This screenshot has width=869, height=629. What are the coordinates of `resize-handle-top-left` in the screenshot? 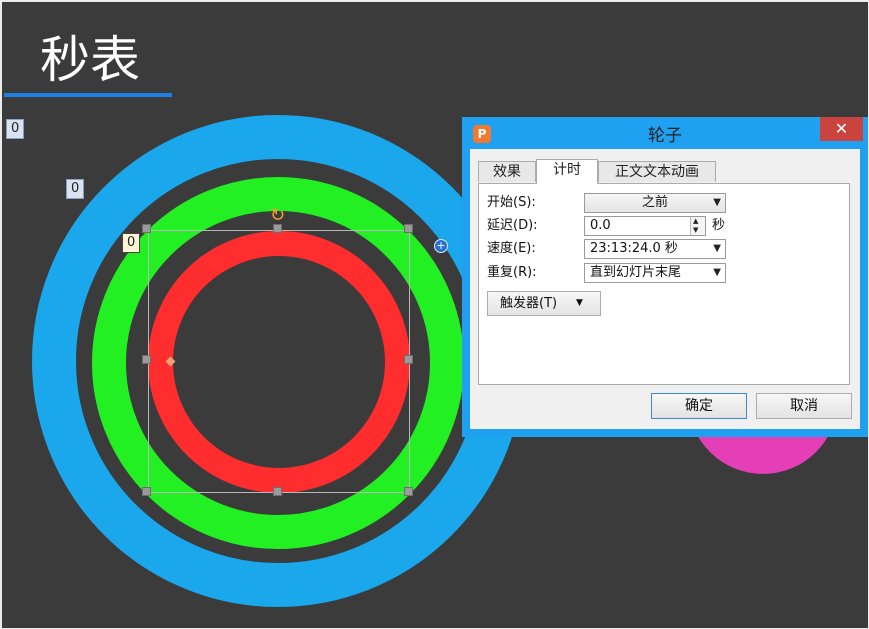 It's located at (146, 228).